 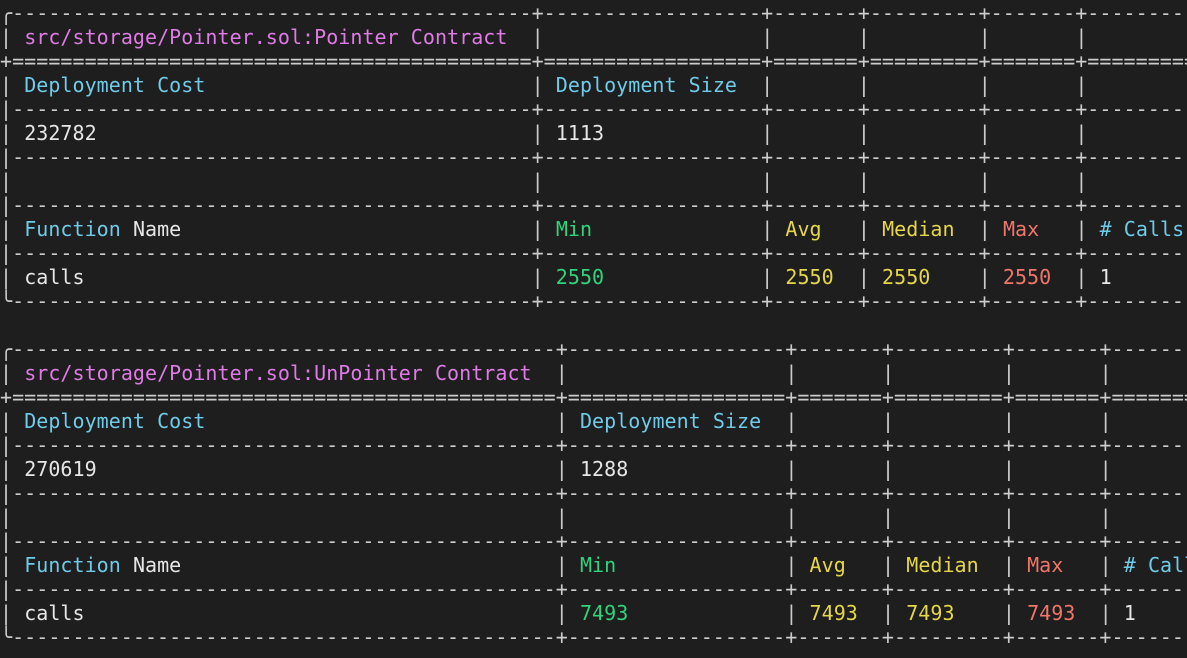 What do you see at coordinates (60, 469) in the screenshot?
I see `deployment-cost-value: 270619` at bounding box center [60, 469].